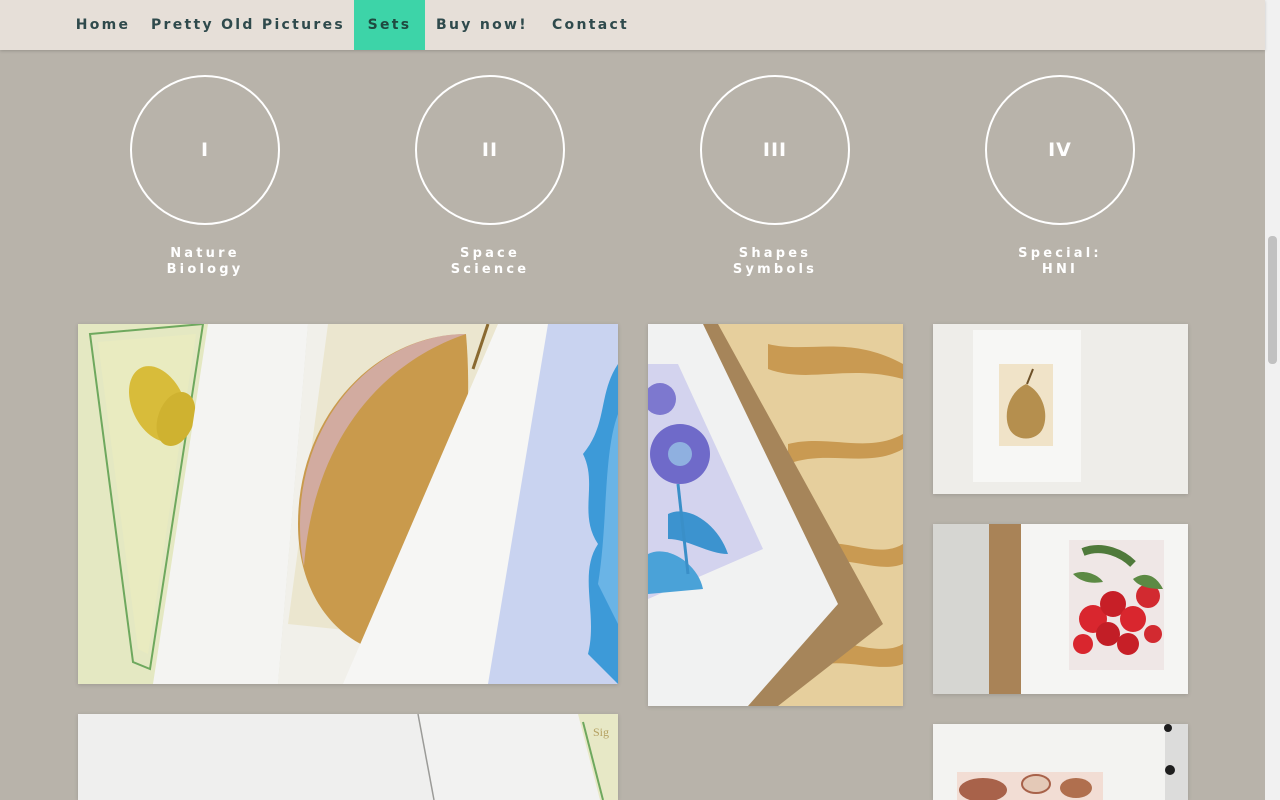  I want to click on set-numeral: IV, so click(1060, 150).